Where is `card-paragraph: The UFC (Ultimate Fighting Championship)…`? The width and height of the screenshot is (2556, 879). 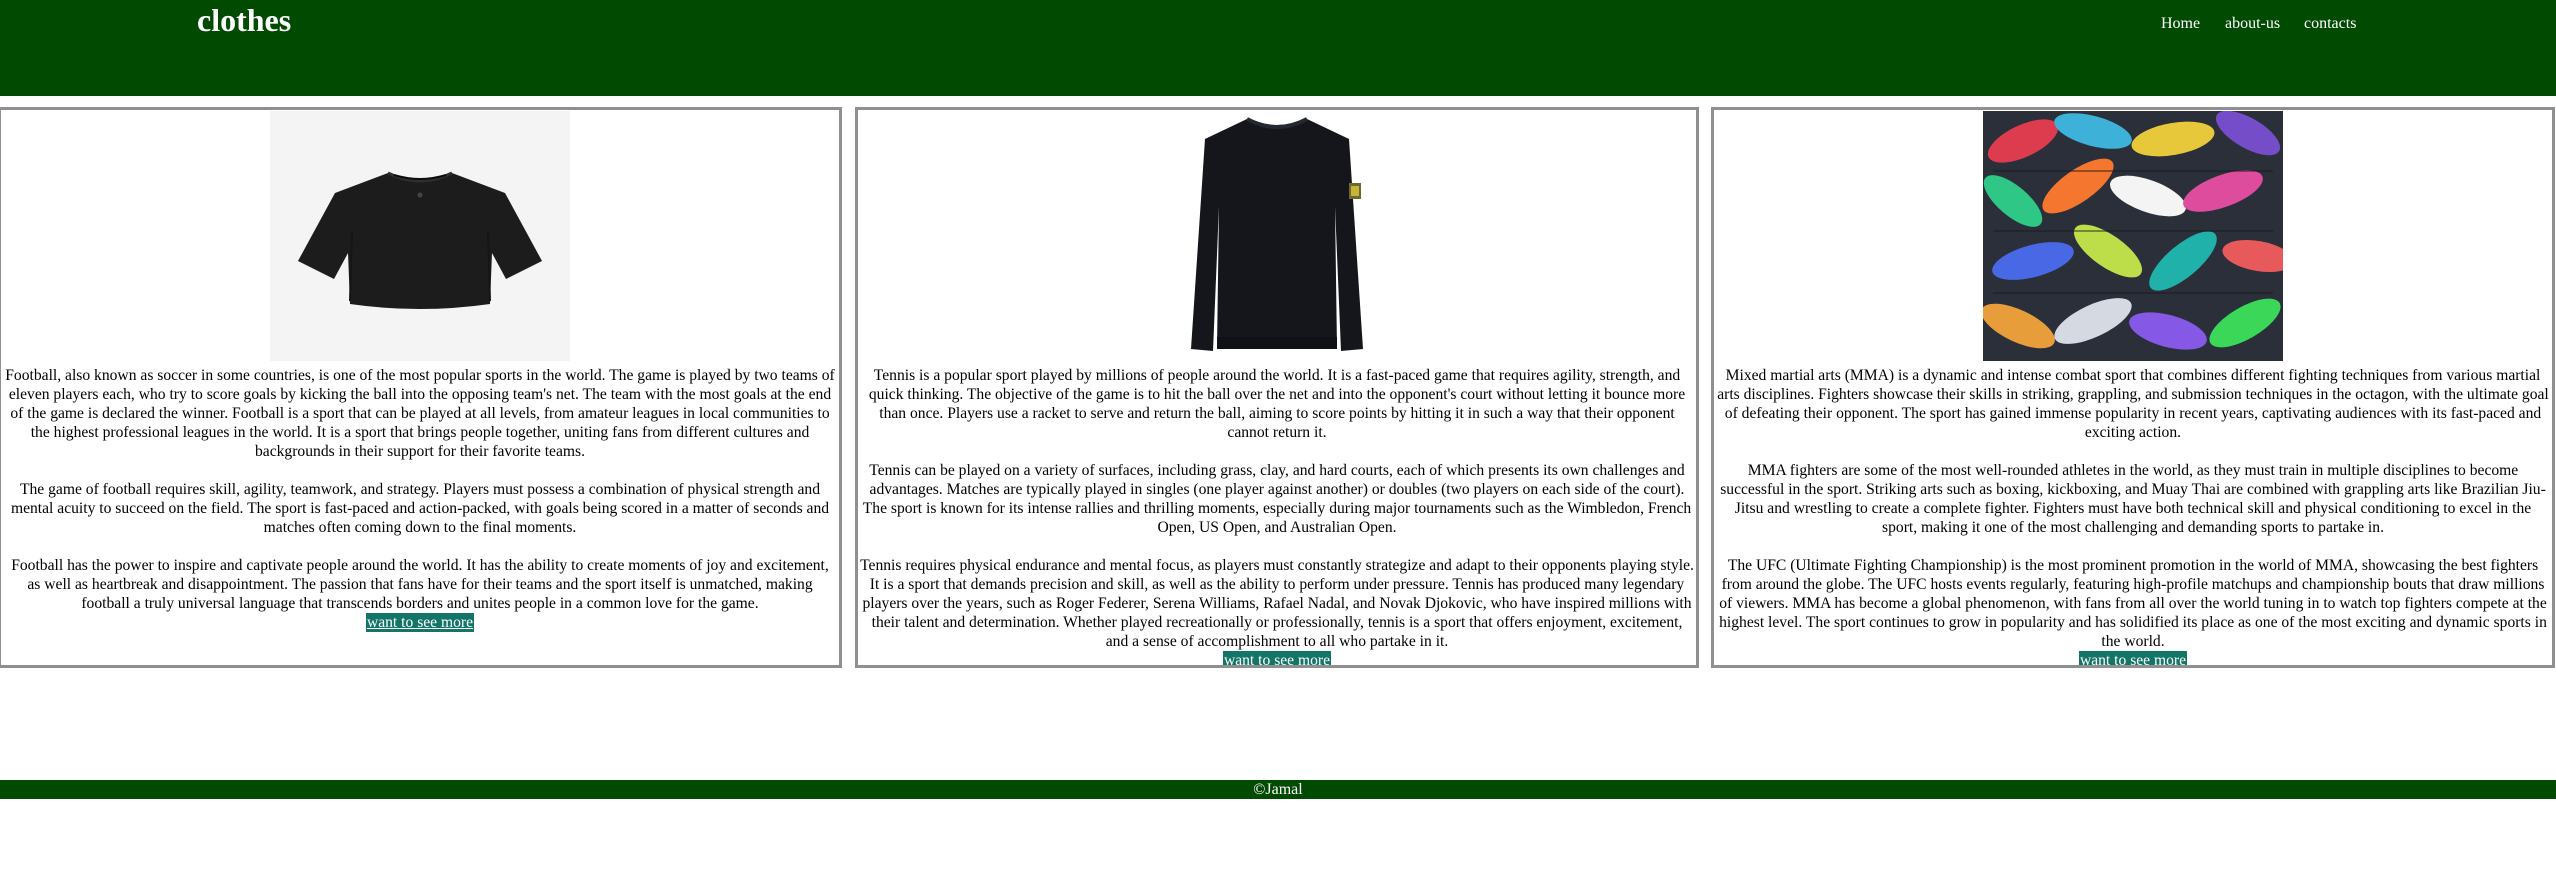
card-paragraph: The UFC (Ultimate Fighting Championship)… is located at coordinates (2133, 603).